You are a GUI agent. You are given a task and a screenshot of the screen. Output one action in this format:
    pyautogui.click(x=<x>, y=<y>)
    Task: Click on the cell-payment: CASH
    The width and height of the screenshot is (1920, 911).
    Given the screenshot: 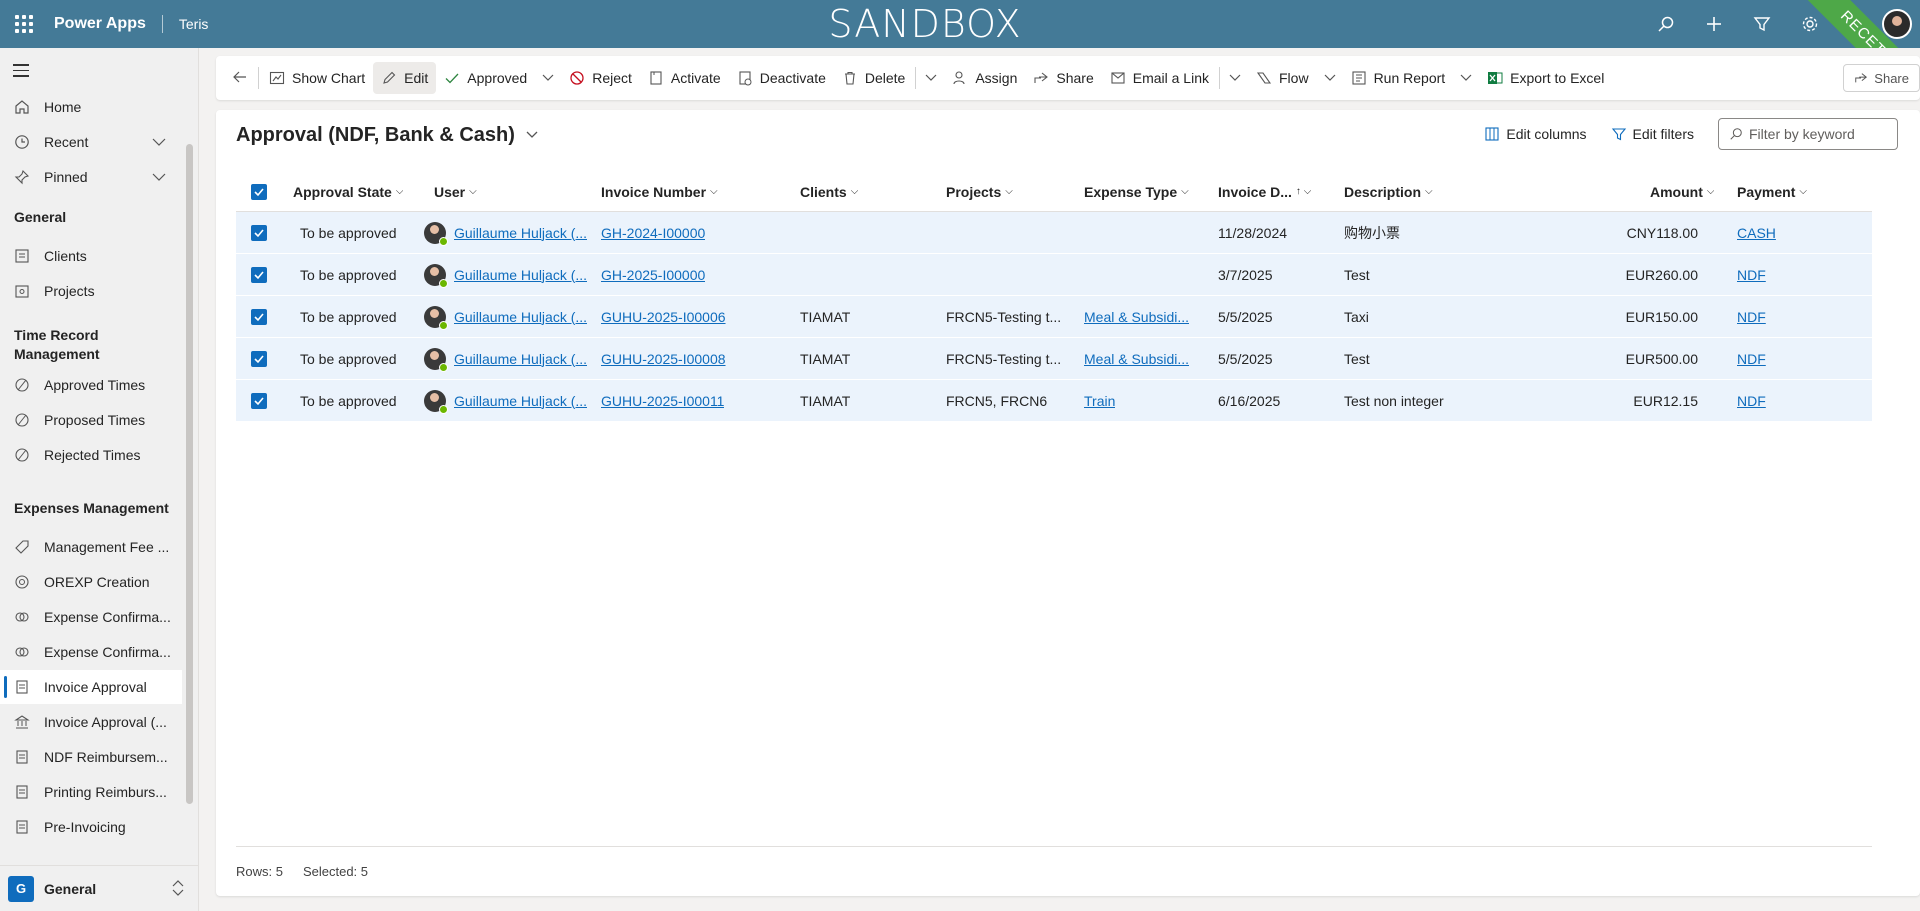 What is the action you would take?
    pyautogui.click(x=1756, y=232)
    